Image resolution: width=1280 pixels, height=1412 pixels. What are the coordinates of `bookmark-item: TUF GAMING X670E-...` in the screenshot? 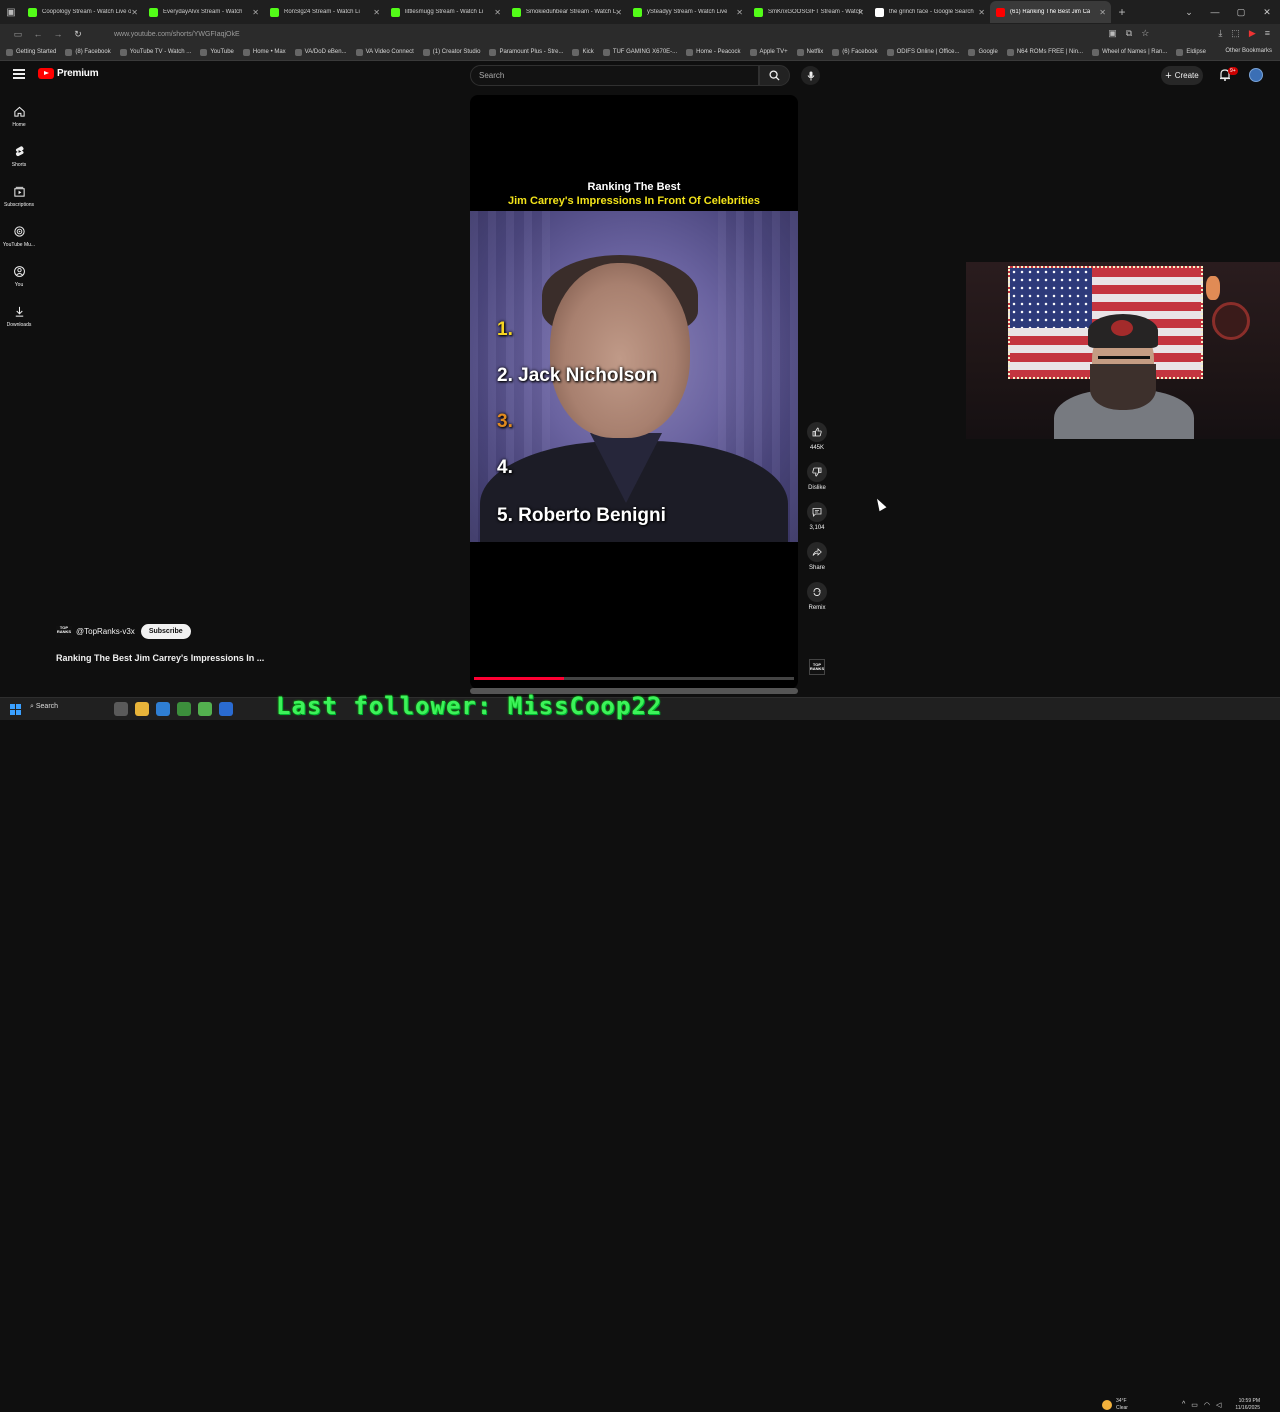 It's located at (639, 52).